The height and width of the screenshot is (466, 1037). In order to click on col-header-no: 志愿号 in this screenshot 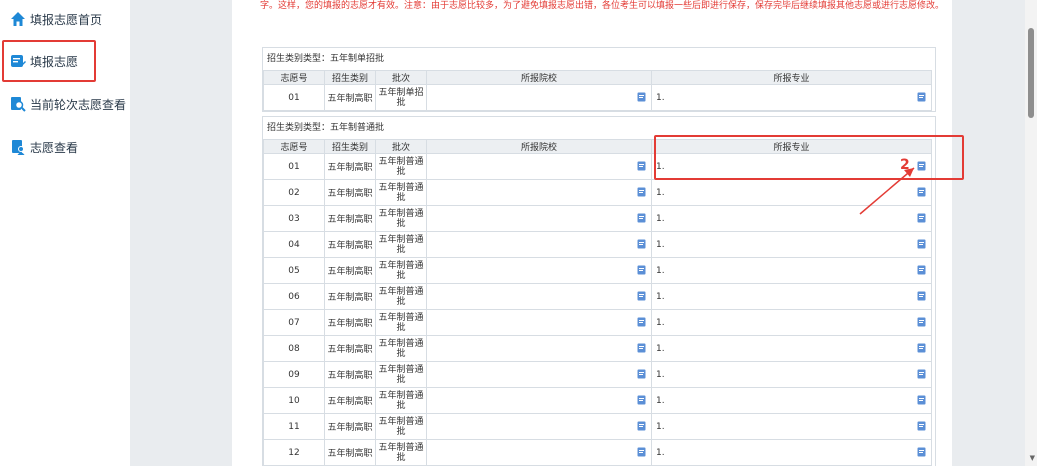, I will do `click(294, 146)`.